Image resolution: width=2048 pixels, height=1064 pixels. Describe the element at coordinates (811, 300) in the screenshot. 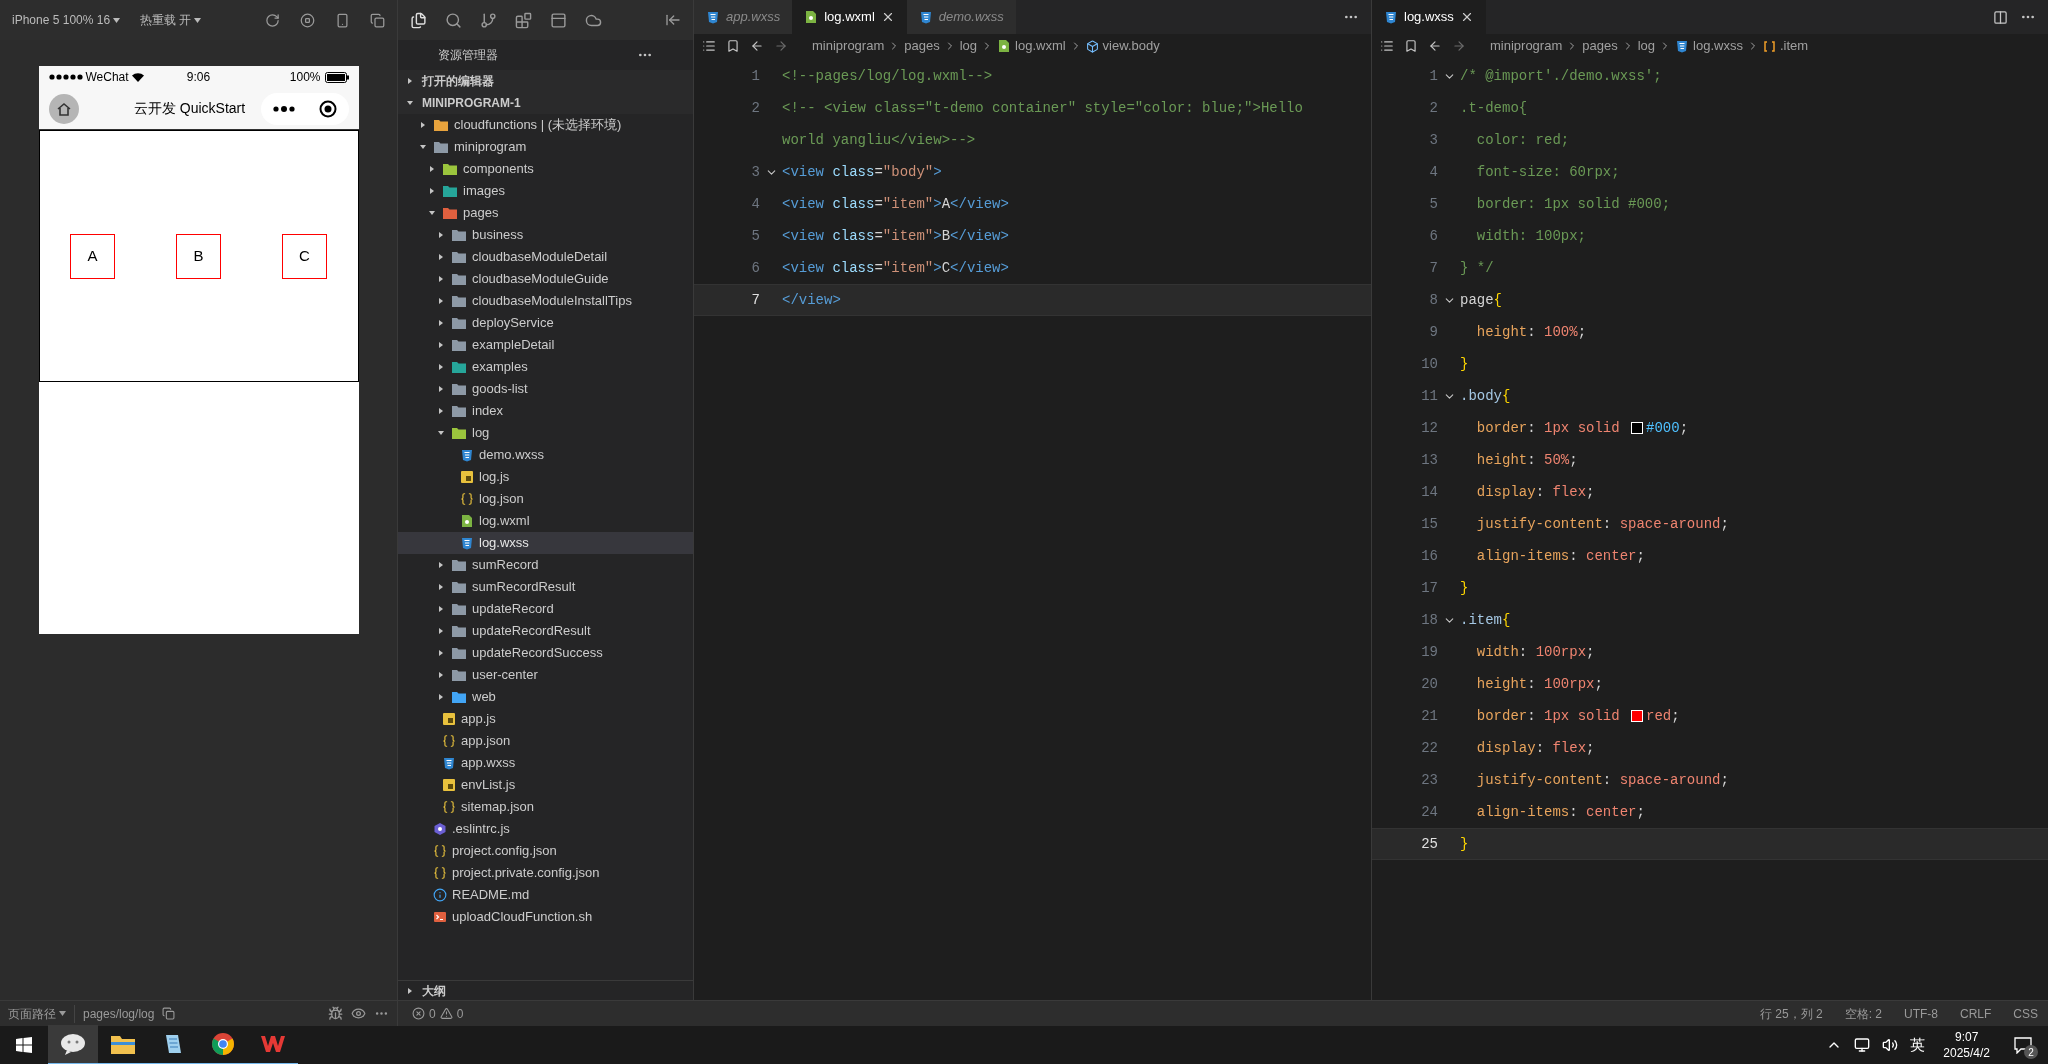

I see `code-text: </view>` at that location.